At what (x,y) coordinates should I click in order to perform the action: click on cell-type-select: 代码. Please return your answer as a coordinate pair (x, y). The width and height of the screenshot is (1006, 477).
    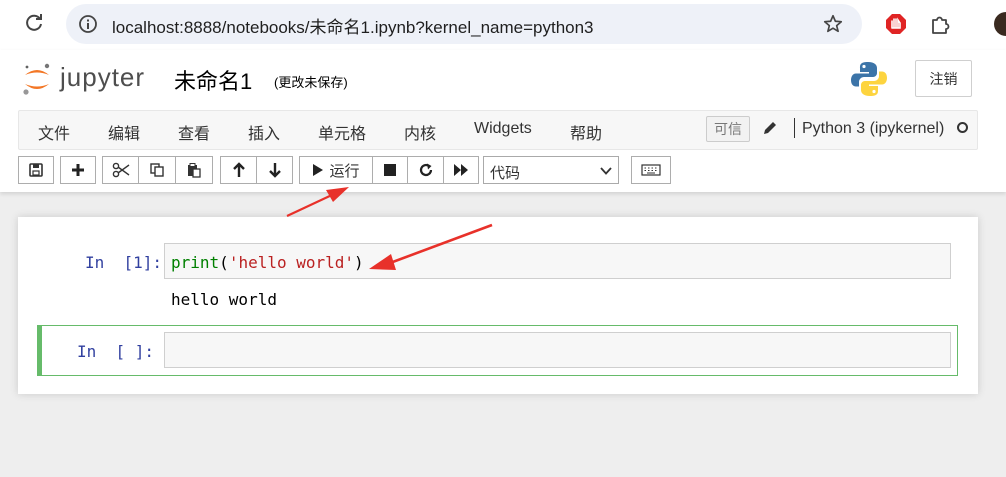
    Looking at the image, I should click on (551, 170).